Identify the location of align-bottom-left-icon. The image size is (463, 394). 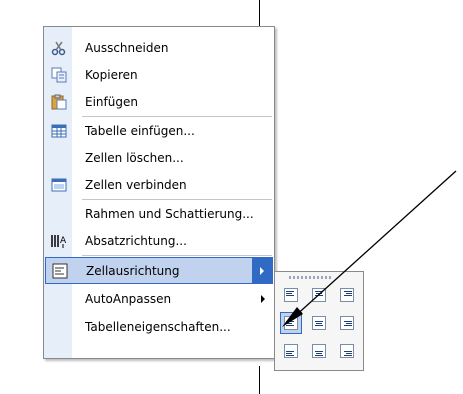
(291, 351).